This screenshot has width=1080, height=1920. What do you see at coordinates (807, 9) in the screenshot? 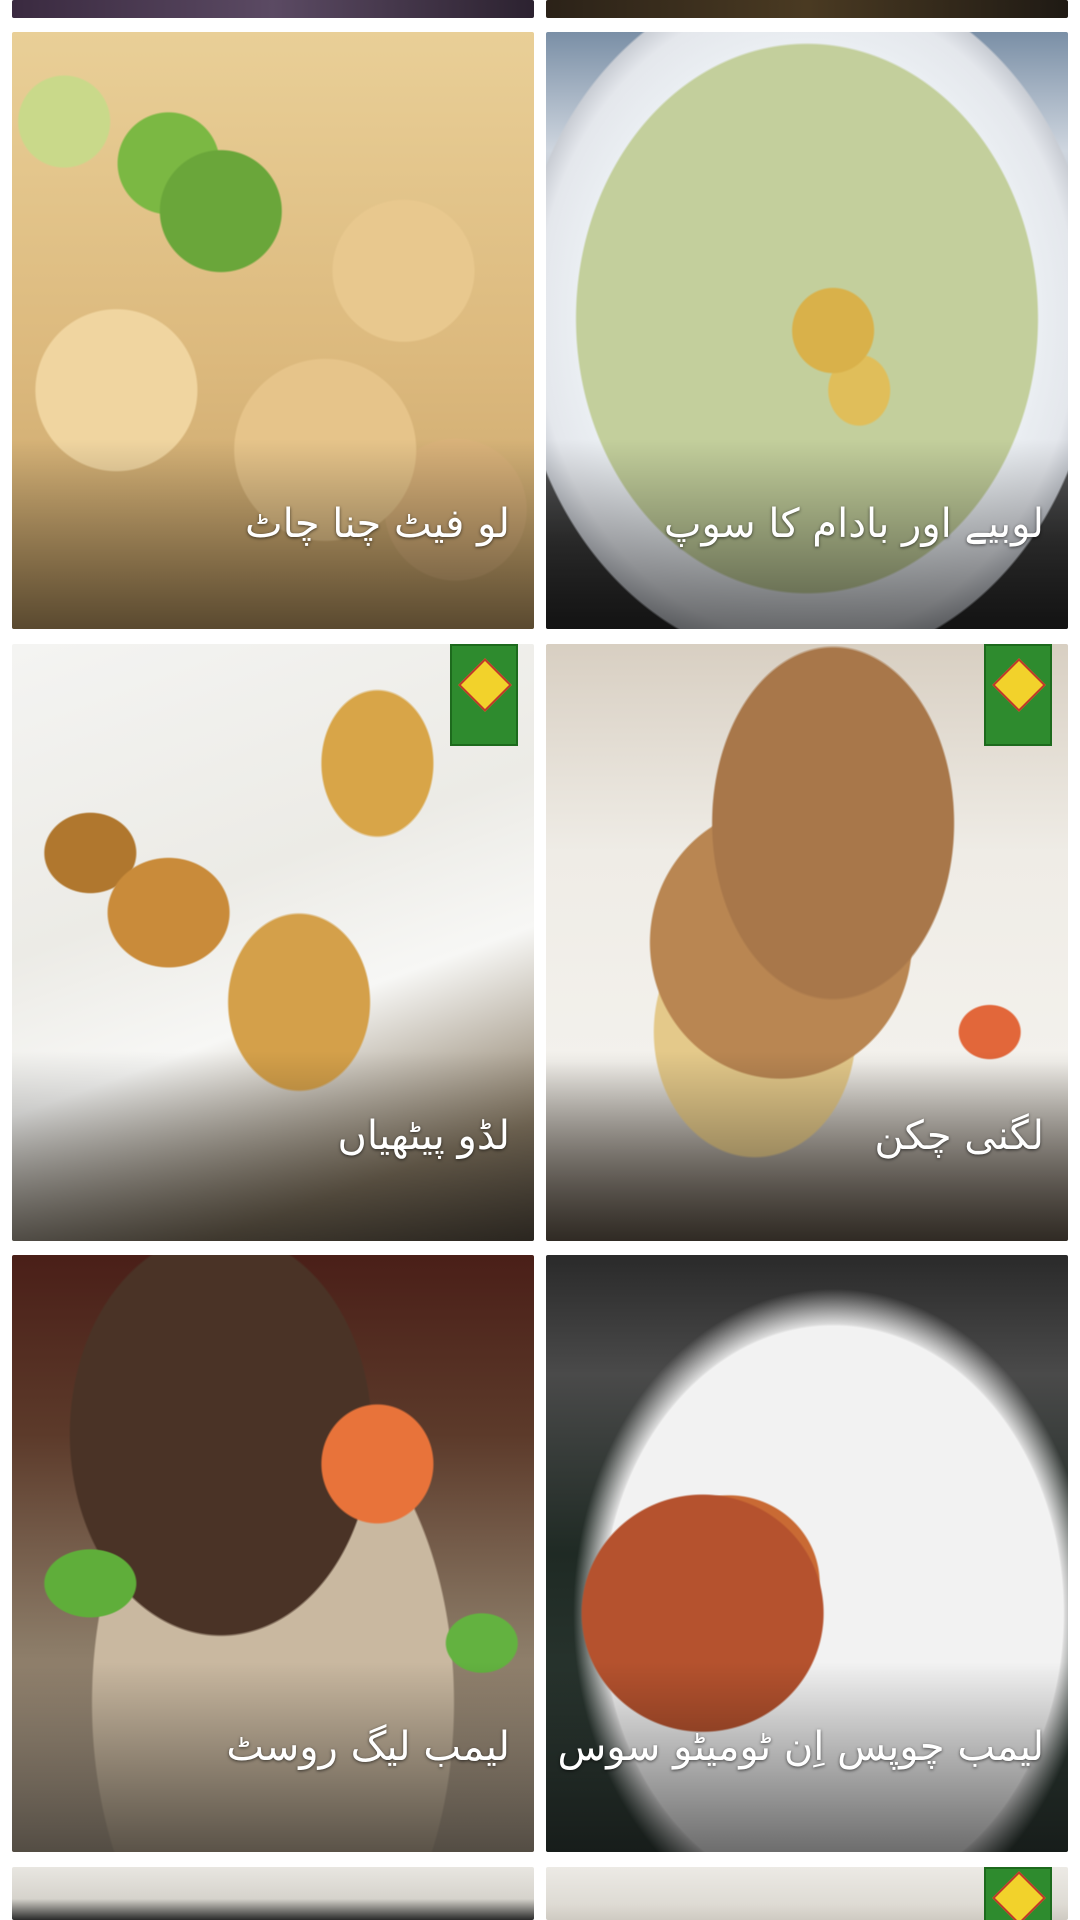
I see `recipe-card-partial-top-right` at bounding box center [807, 9].